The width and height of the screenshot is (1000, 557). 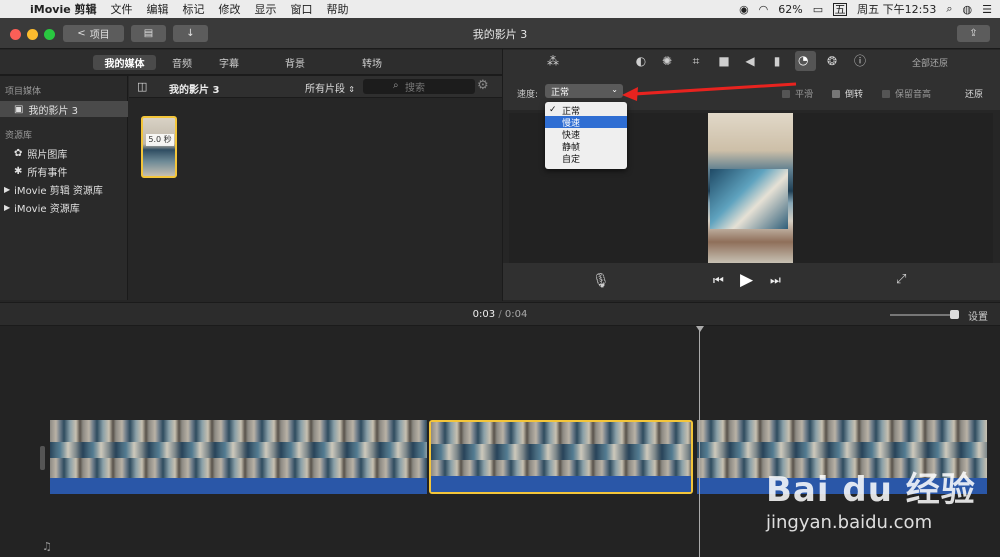 What do you see at coordinates (750, 188) in the screenshot?
I see `video-frame` at bounding box center [750, 188].